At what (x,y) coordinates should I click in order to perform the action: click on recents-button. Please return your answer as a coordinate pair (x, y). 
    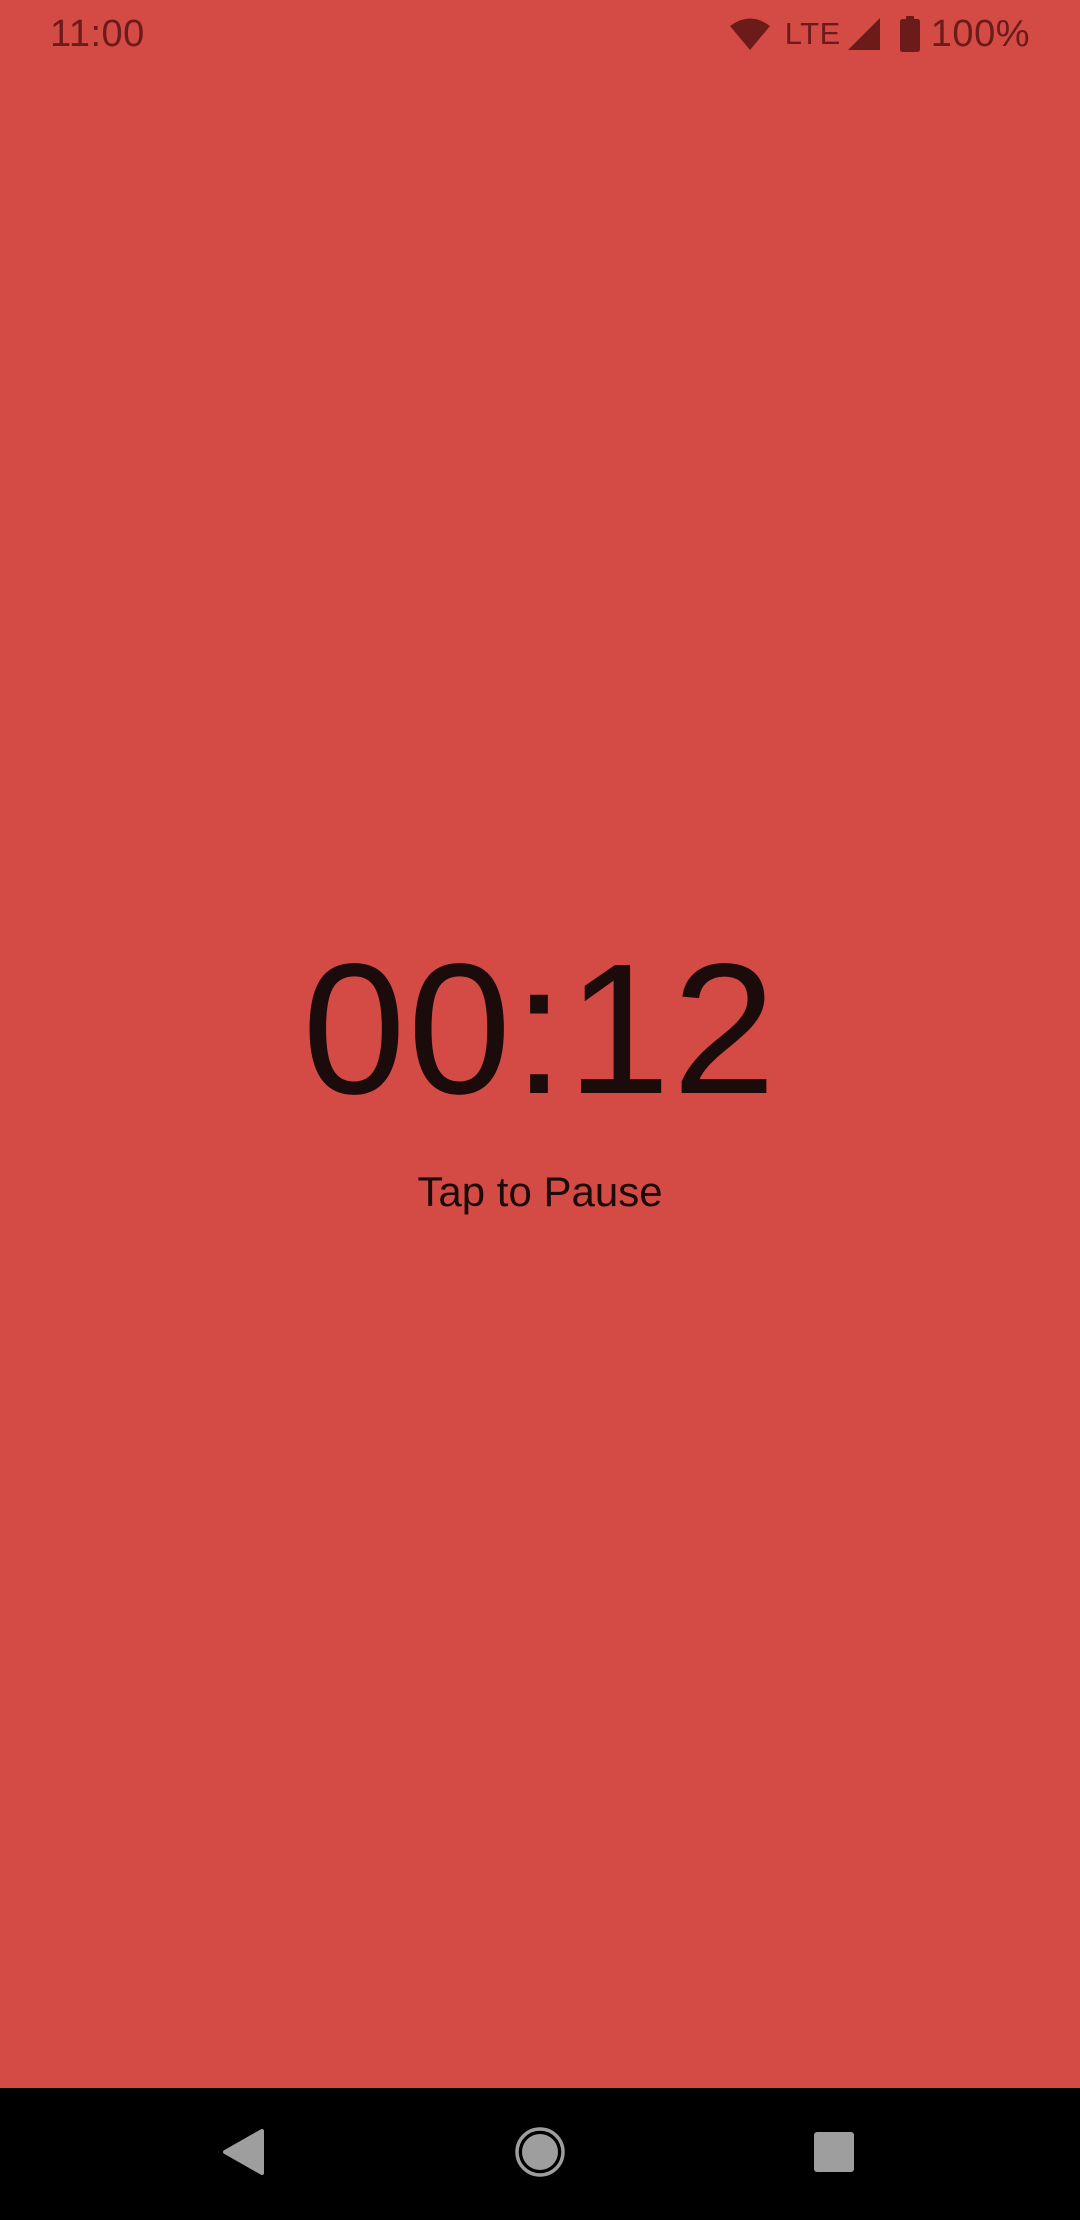
    Looking at the image, I should click on (834, 2154).